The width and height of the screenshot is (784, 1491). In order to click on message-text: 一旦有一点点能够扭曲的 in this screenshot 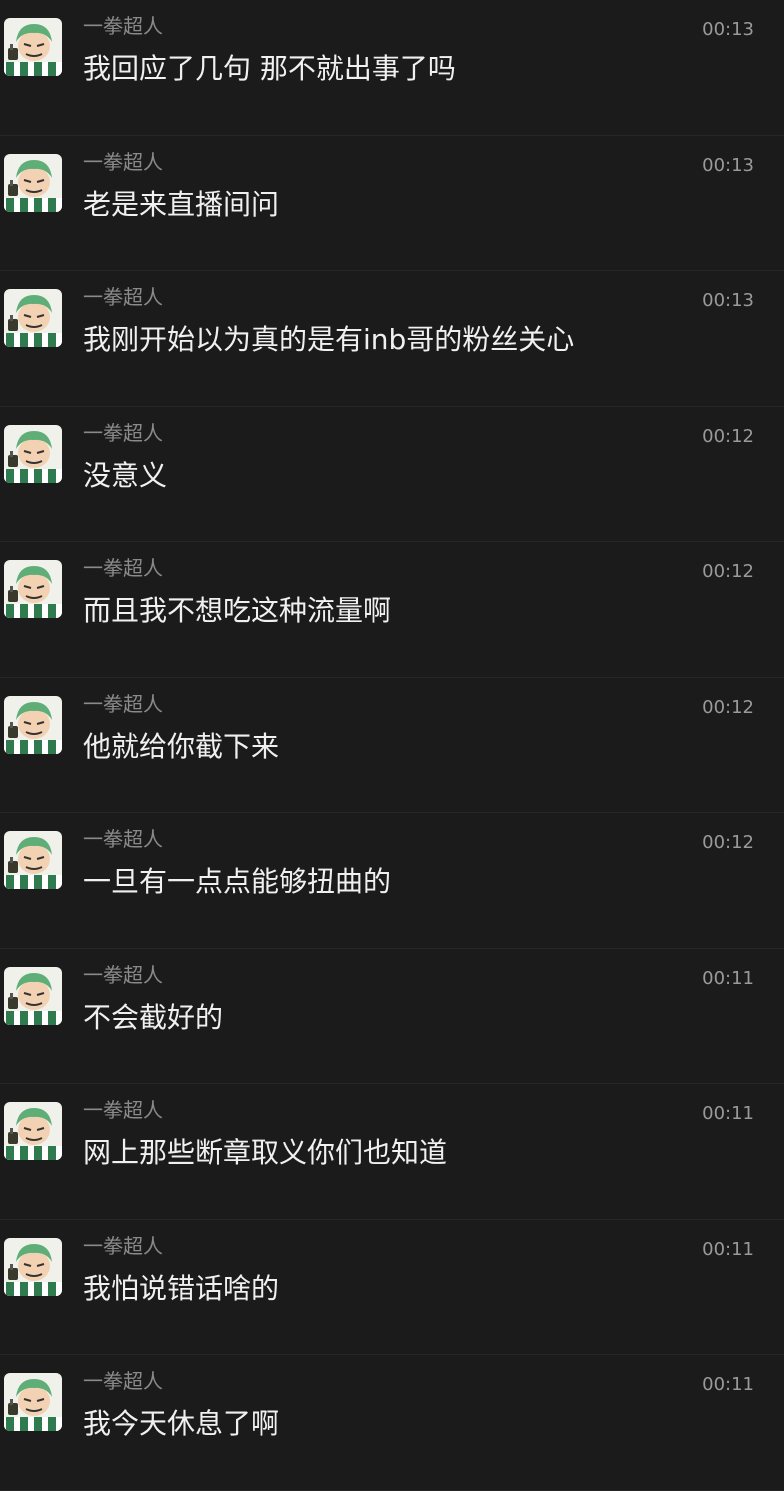, I will do `click(237, 881)`.